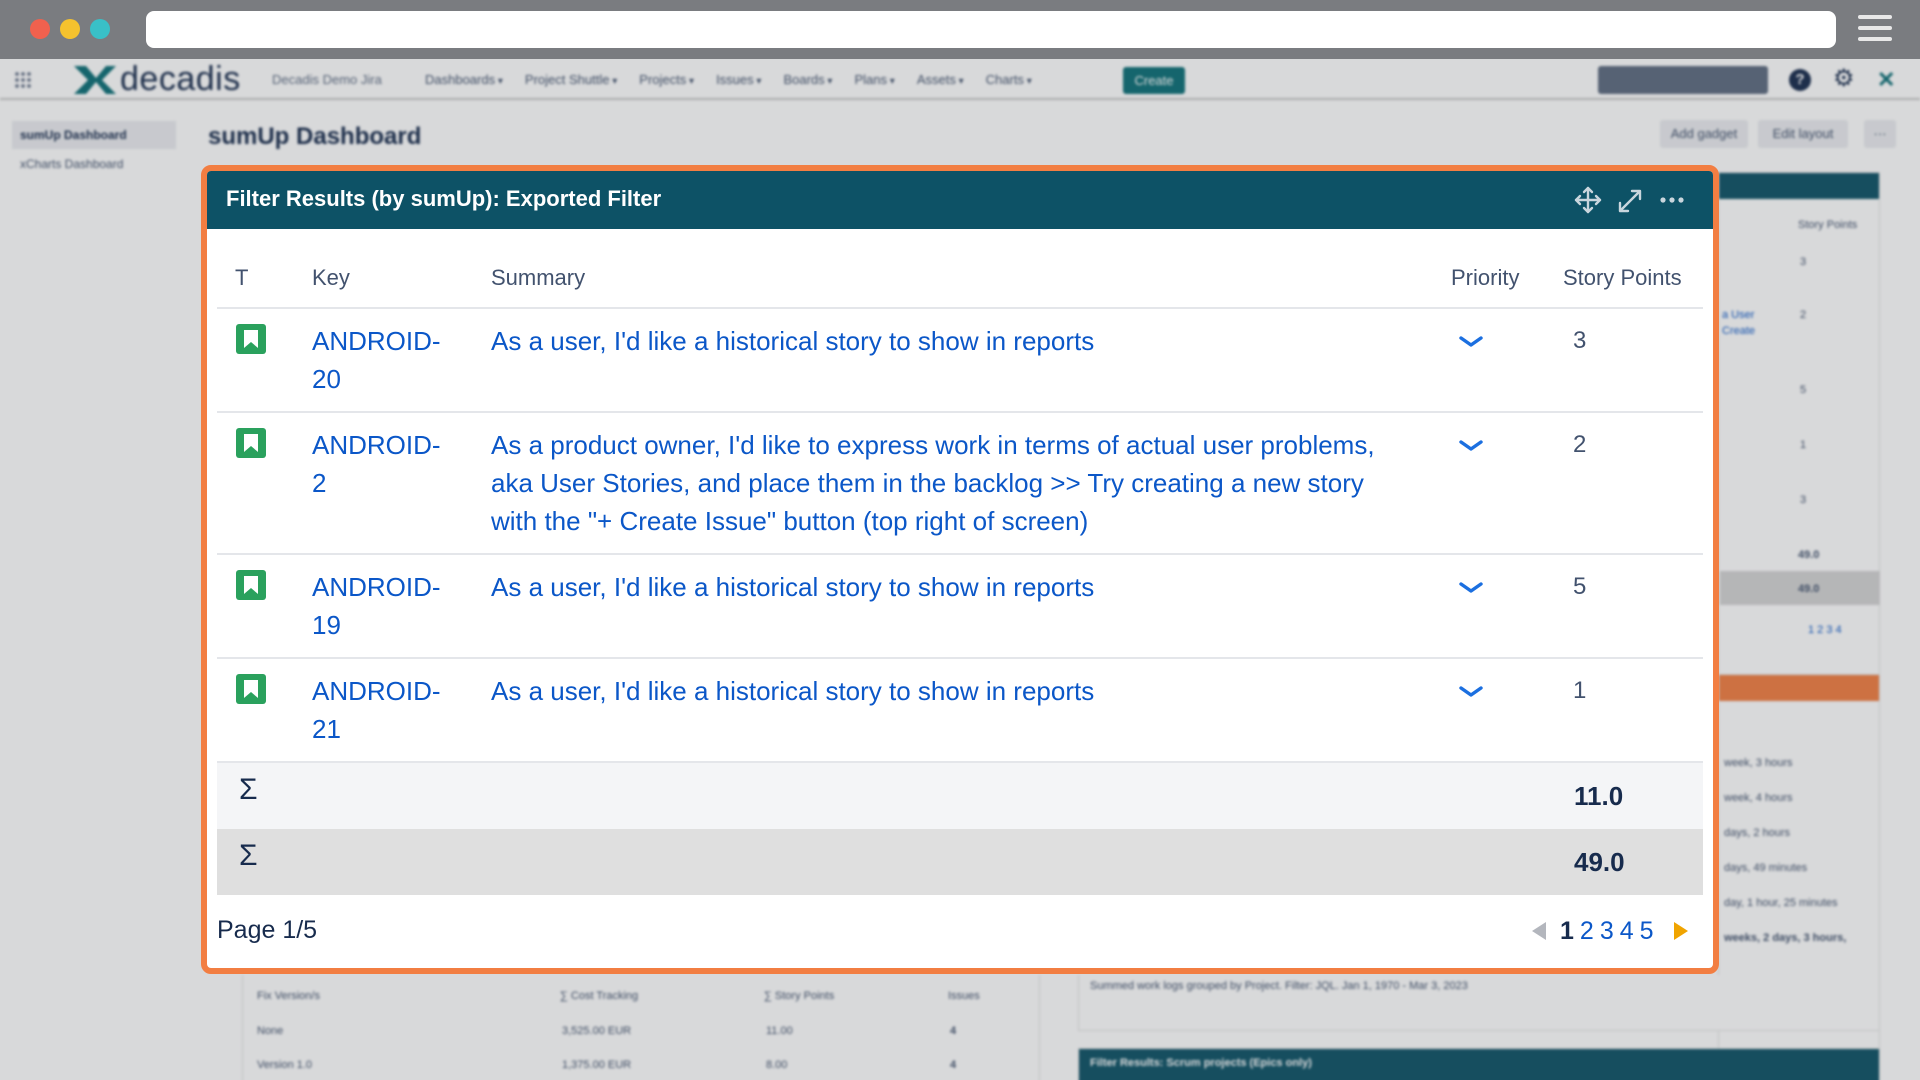 The image size is (1920, 1080). I want to click on pagination: 1 2 3 4 5, so click(1610, 931).